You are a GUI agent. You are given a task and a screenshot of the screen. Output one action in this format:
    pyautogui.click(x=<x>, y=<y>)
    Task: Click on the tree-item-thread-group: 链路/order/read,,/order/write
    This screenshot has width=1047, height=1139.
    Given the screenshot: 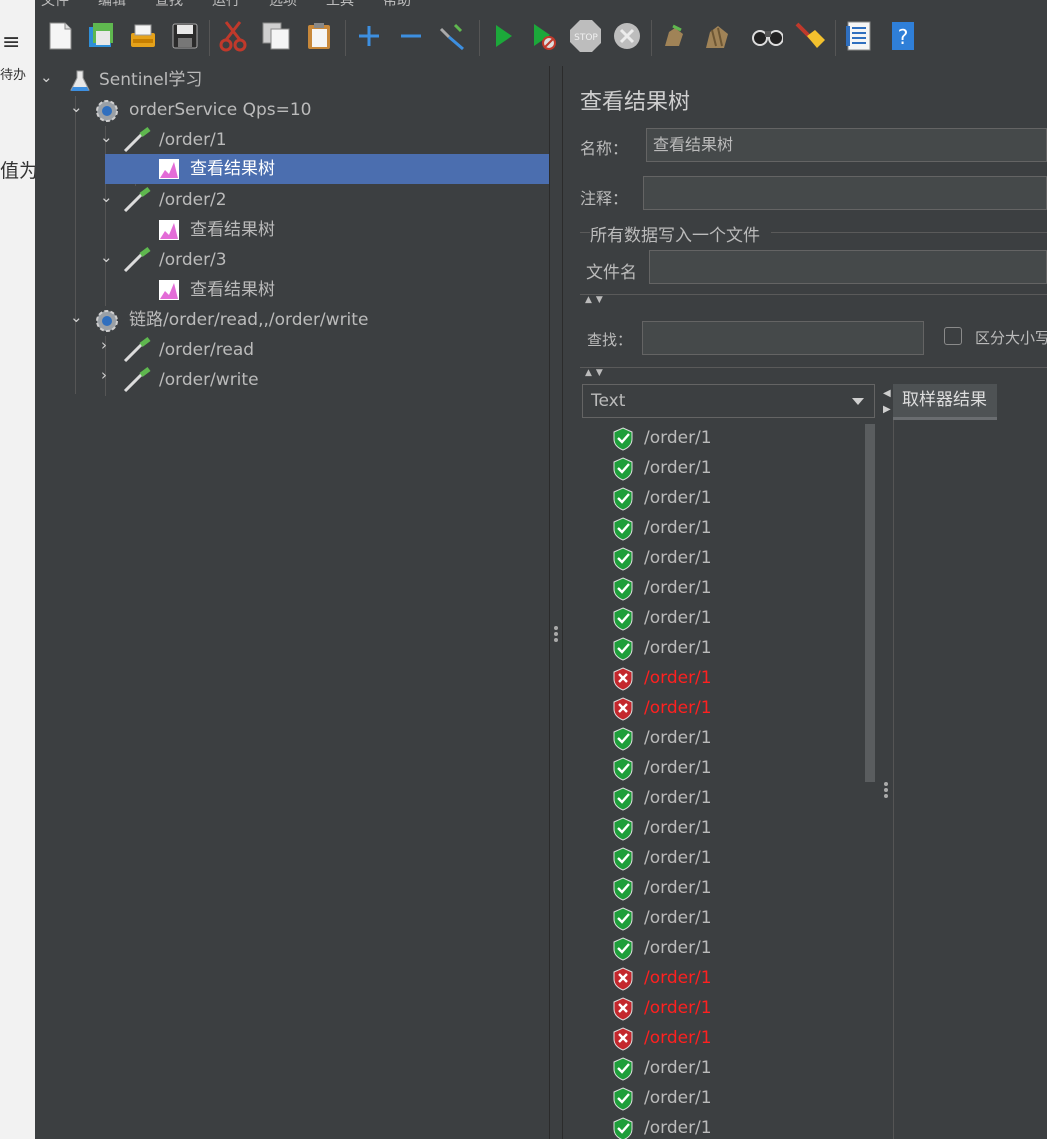 What is the action you would take?
    pyautogui.click(x=313, y=320)
    